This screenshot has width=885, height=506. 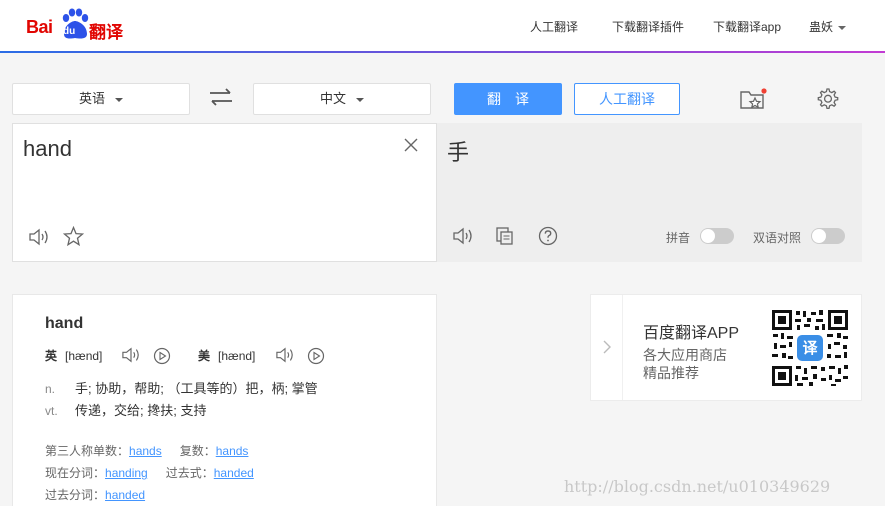 What do you see at coordinates (50, 389) in the screenshot?
I see `part-of-speech: n.` at bounding box center [50, 389].